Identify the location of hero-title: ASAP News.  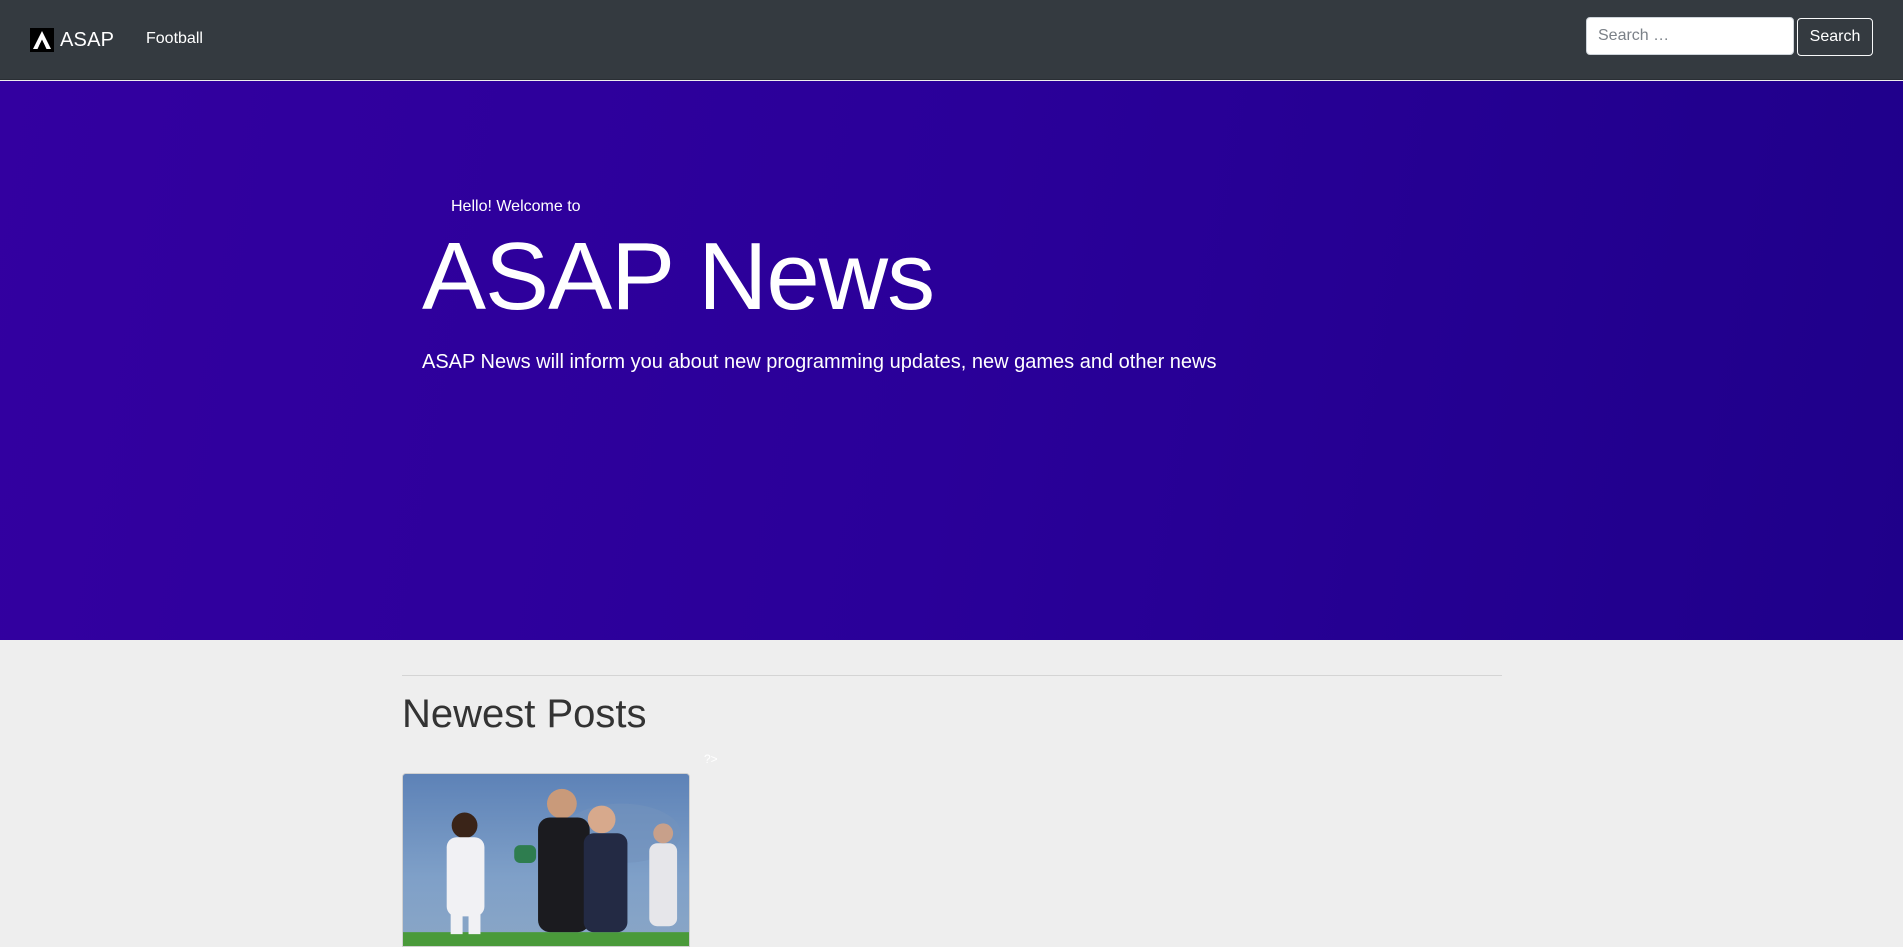
(678, 276).